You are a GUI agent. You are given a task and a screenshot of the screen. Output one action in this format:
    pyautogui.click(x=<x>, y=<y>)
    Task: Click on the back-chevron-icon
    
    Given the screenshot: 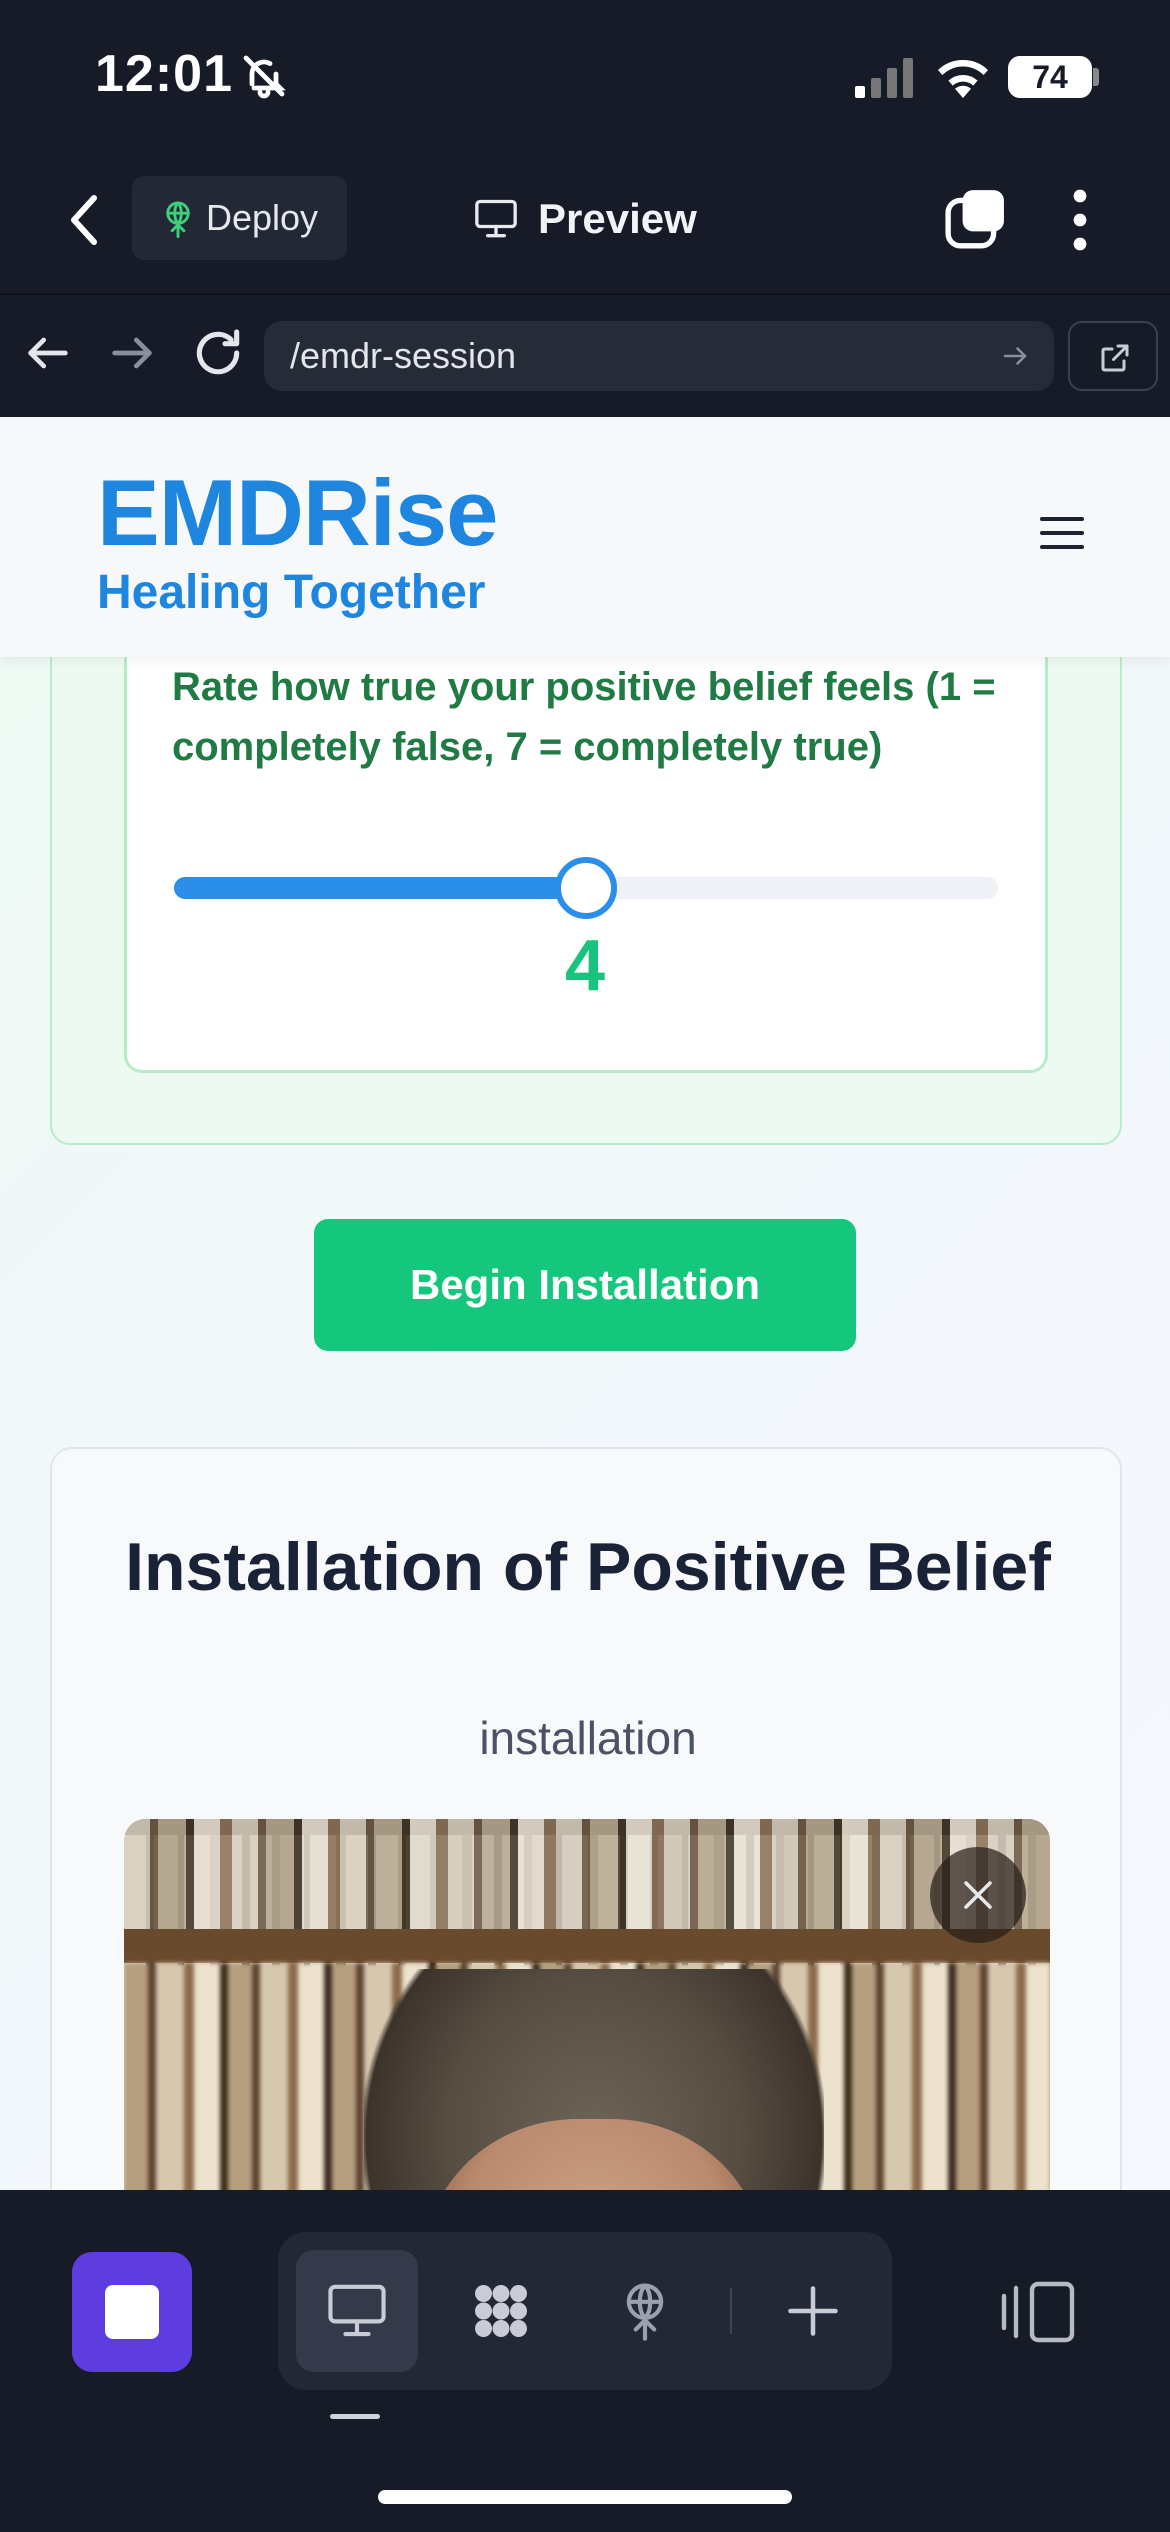 What is the action you would take?
    pyautogui.click(x=86, y=220)
    